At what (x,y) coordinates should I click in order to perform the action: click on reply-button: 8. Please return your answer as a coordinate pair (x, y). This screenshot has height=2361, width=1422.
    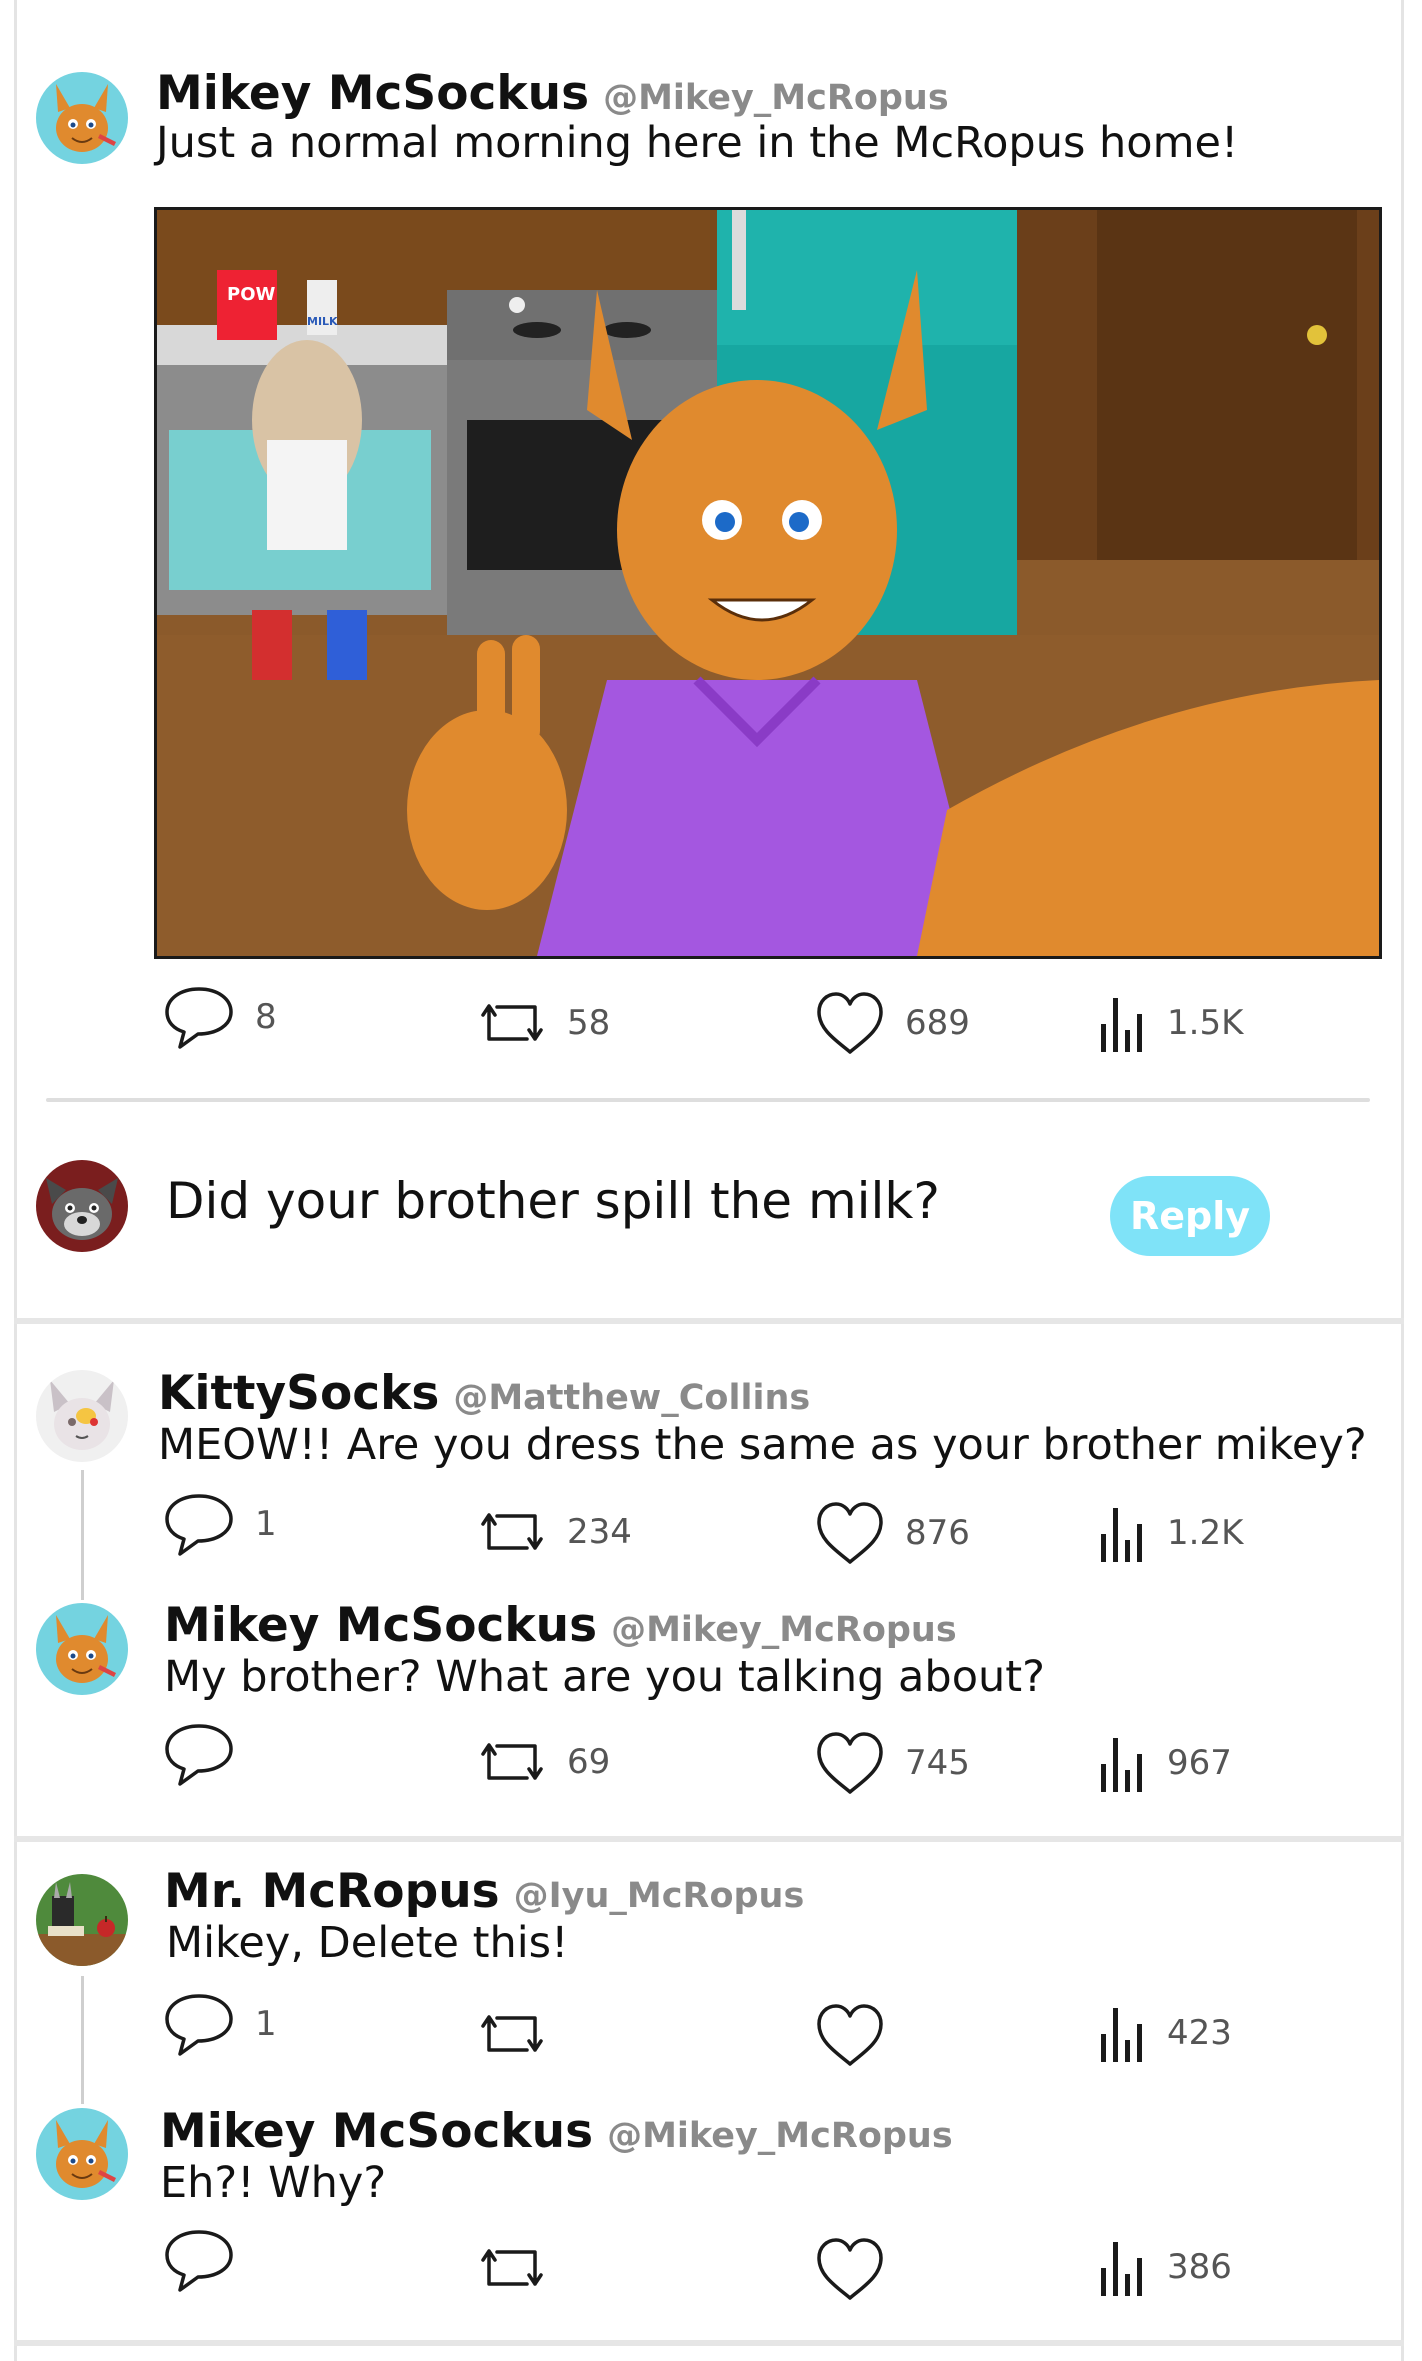
    Looking at the image, I should click on (220, 1017).